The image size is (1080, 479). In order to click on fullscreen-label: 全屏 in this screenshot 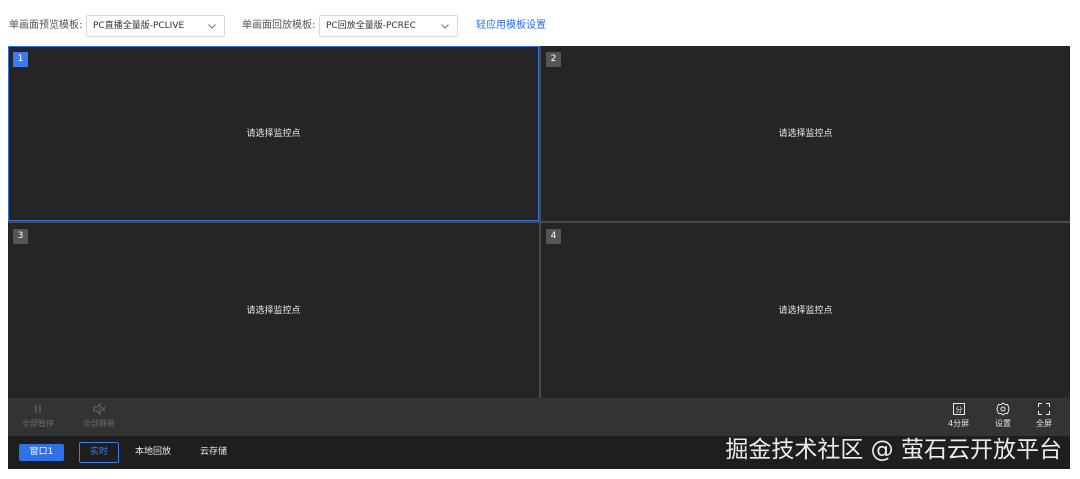, I will do `click(1044, 423)`.